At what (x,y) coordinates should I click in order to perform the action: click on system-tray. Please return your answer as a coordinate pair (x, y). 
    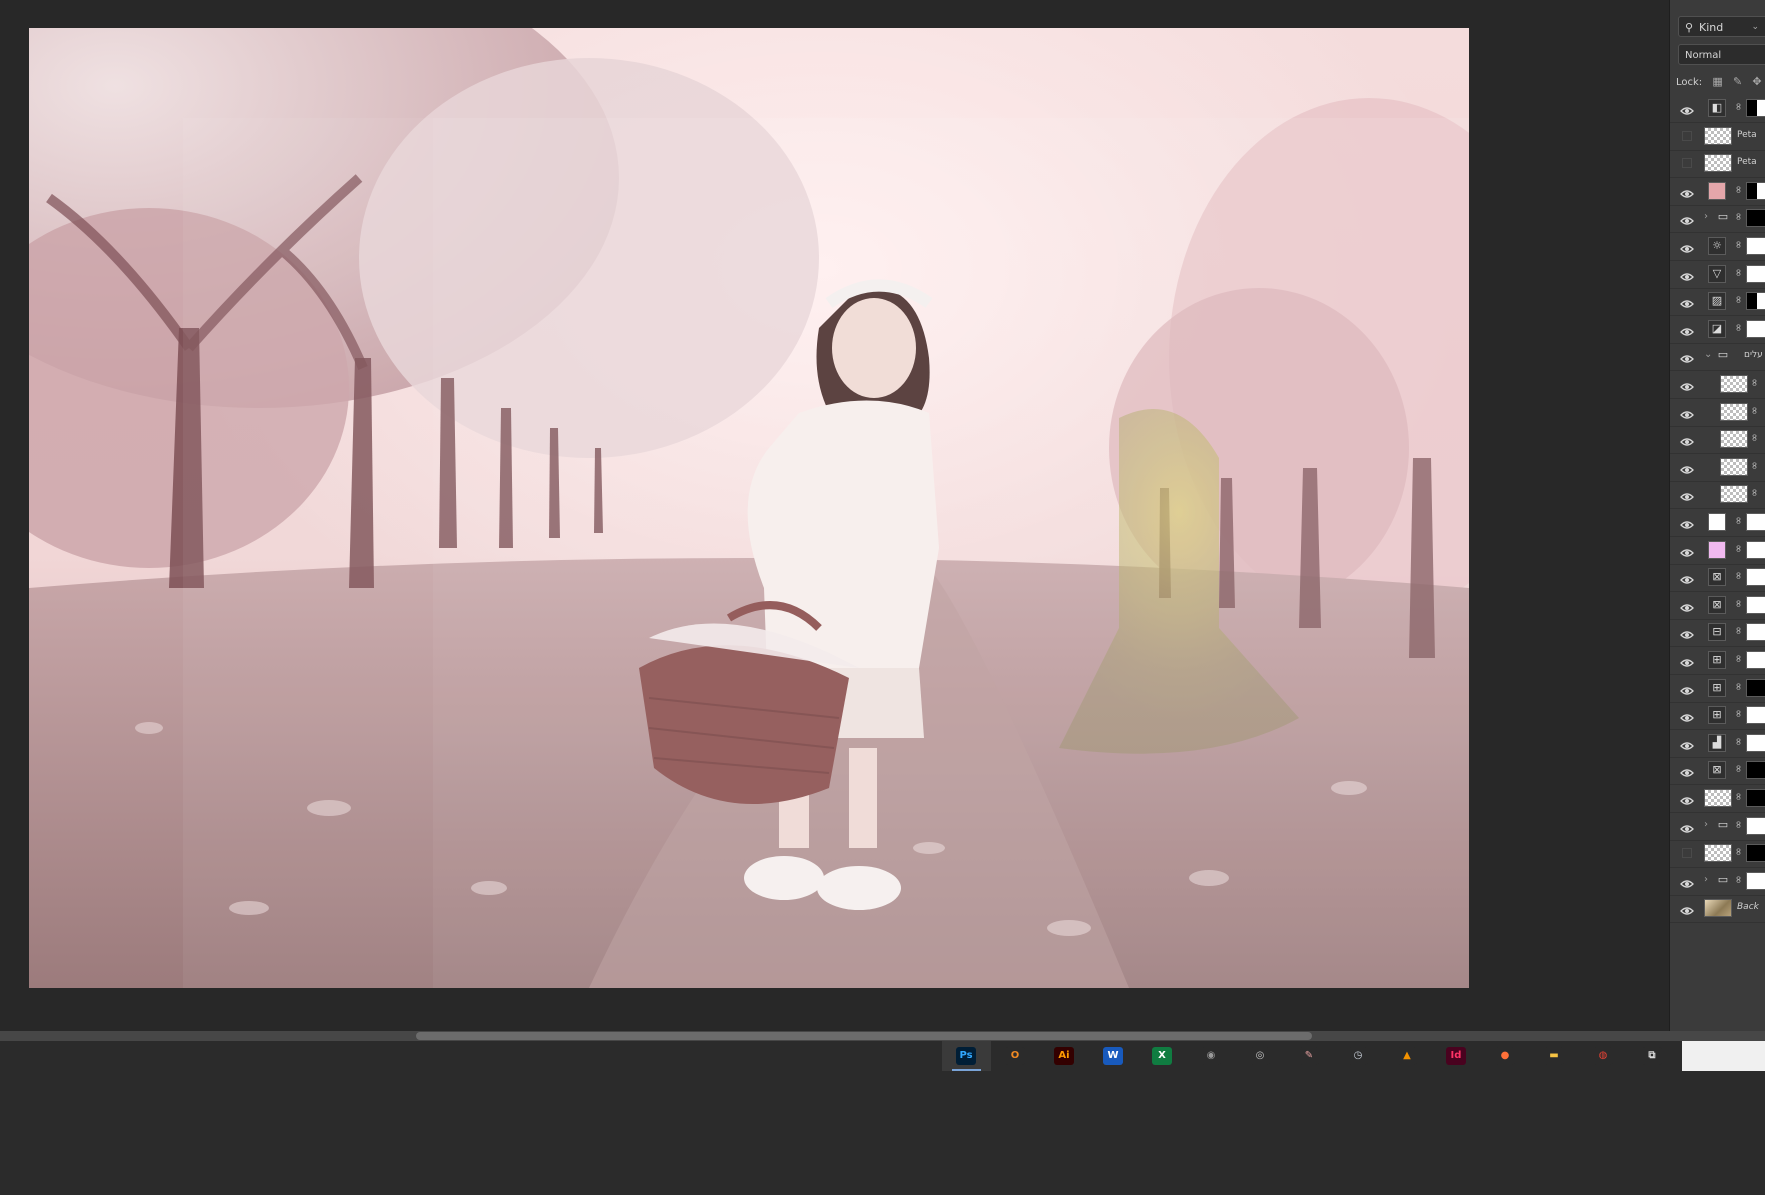
    Looking at the image, I should click on (1723, 1056).